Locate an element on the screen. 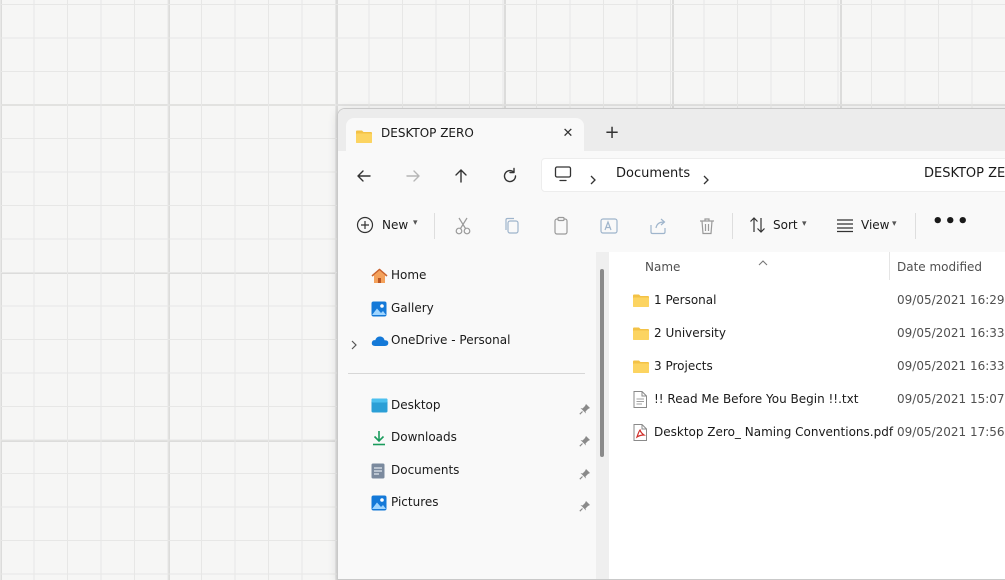  file-date-modified: 09/05/2021 16:29 is located at coordinates (951, 300).